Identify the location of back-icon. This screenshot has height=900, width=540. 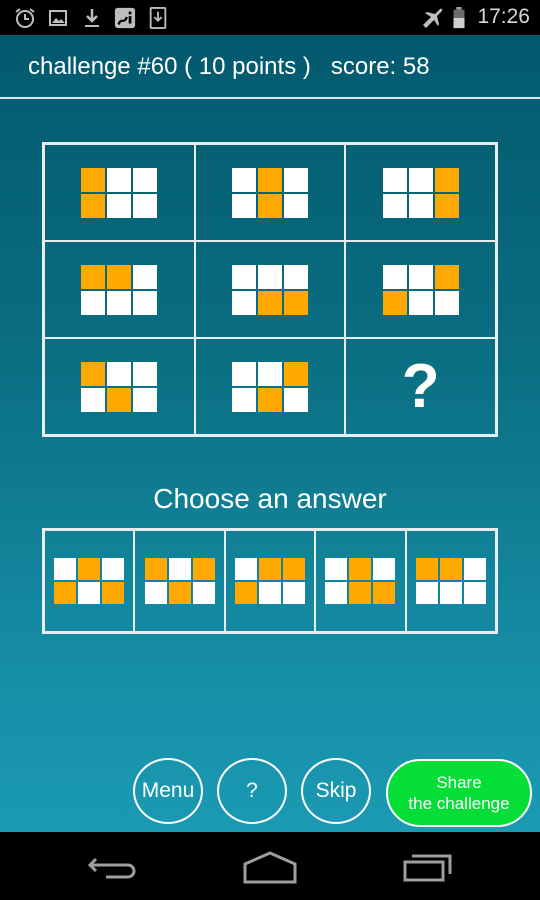
(114, 867).